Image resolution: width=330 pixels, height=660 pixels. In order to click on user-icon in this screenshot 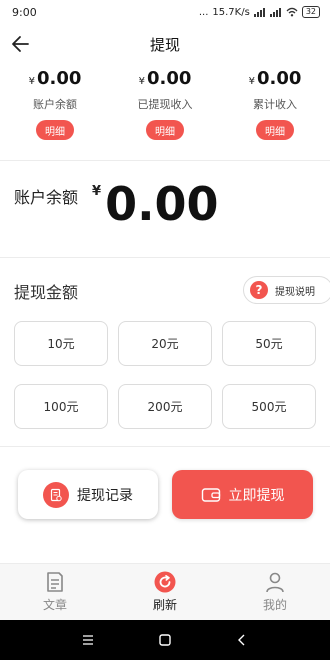, I will do `click(275, 582)`.